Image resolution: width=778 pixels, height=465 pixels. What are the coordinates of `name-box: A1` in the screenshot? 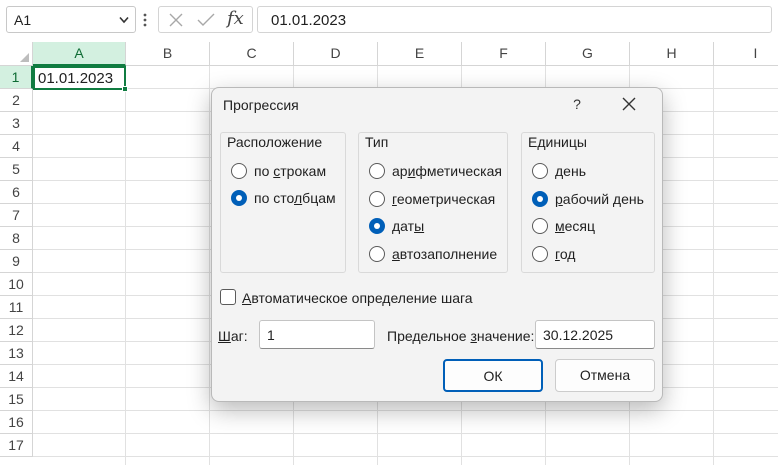 It's located at (71, 19).